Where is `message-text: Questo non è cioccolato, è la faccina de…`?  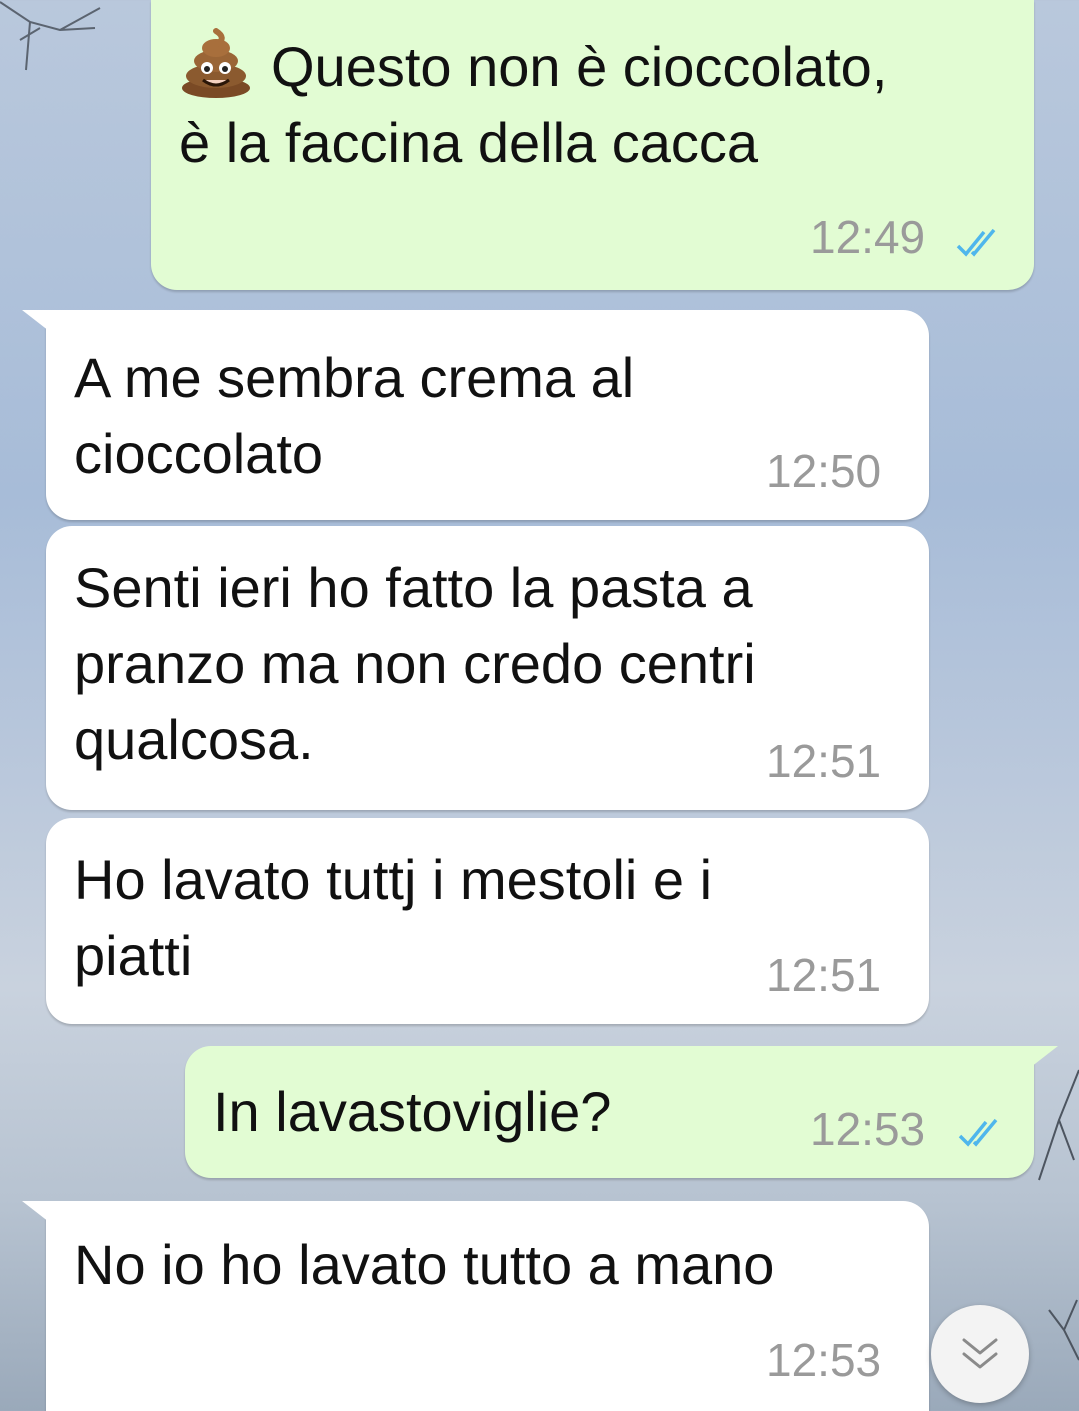
message-text: Questo non è cioccolato, è la faccina de… is located at coordinates (533, 104).